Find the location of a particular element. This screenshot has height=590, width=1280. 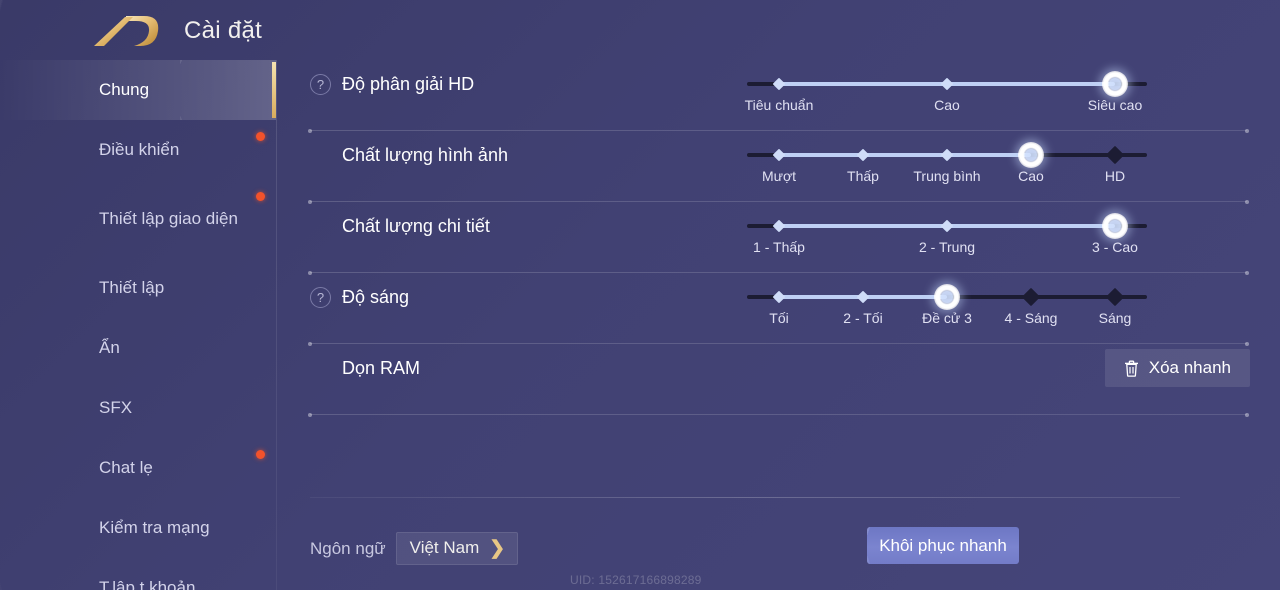

language-selector: Ngôn ngữ Việt Nam ❯ is located at coordinates (414, 548).